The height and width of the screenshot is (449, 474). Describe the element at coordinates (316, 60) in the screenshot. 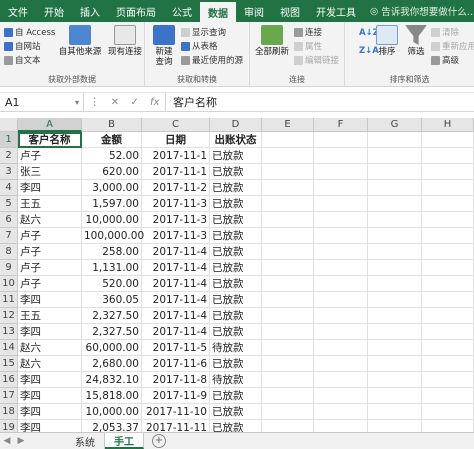

I see `edit-links-button: 编辑链接` at that location.